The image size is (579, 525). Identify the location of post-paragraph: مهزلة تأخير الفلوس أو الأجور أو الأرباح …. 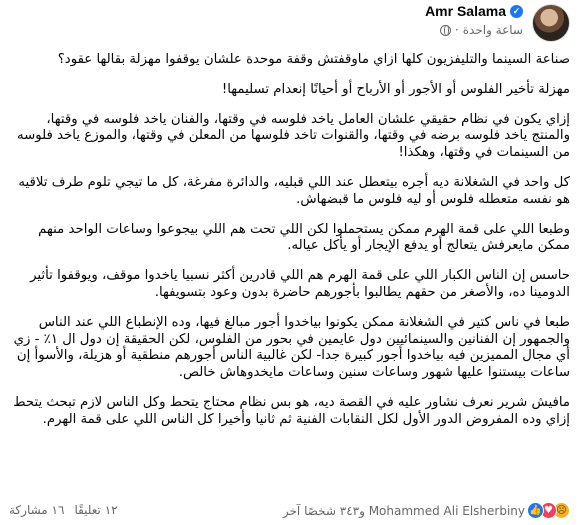
(395, 89).